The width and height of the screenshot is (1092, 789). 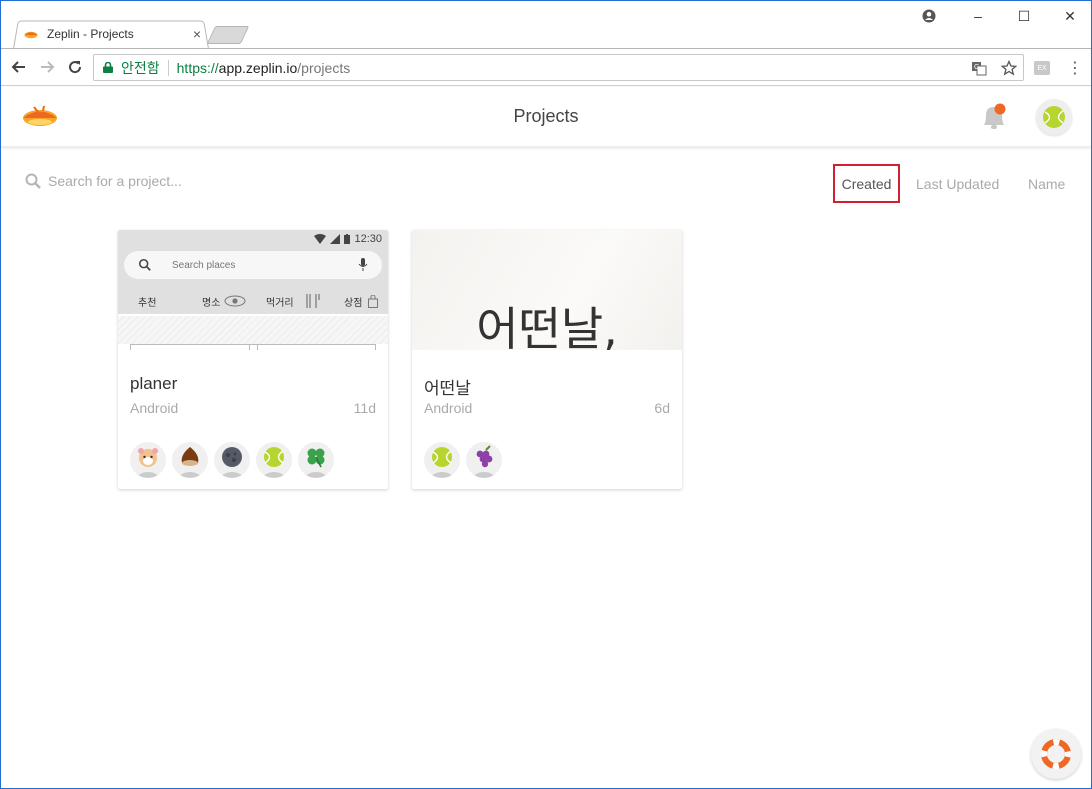 What do you see at coordinates (320, 239) in the screenshot?
I see `wifi-icon` at bounding box center [320, 239].